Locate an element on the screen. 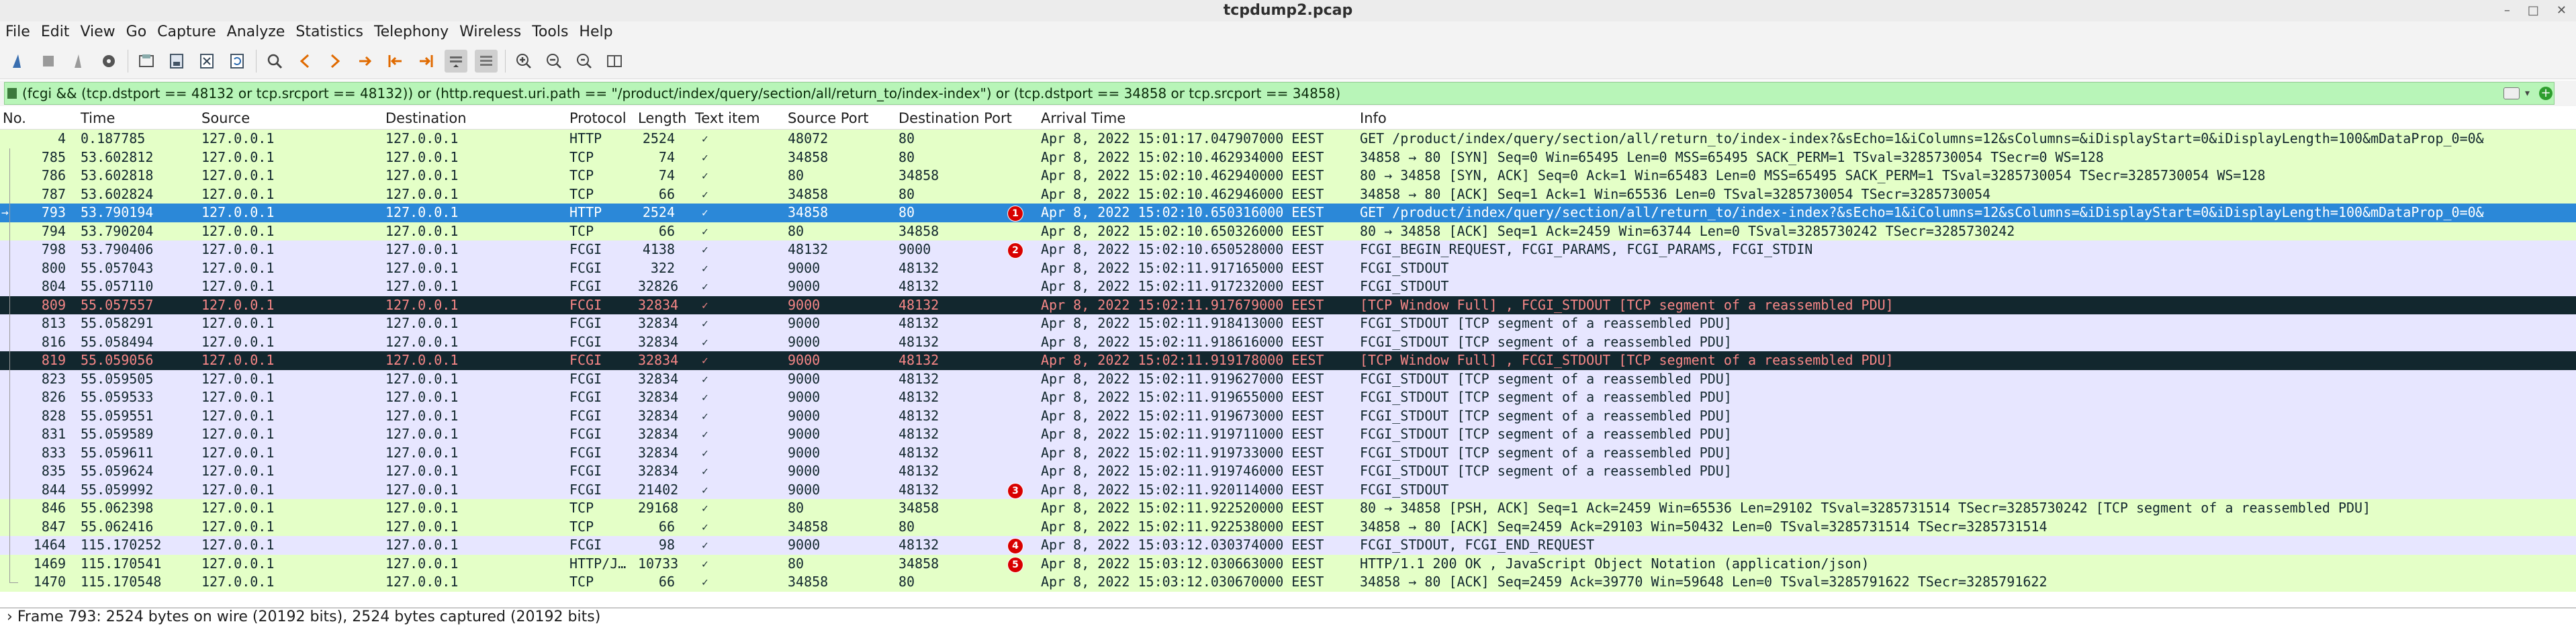  col-destination-port: Destination Port is located at coordinates (955, 118).